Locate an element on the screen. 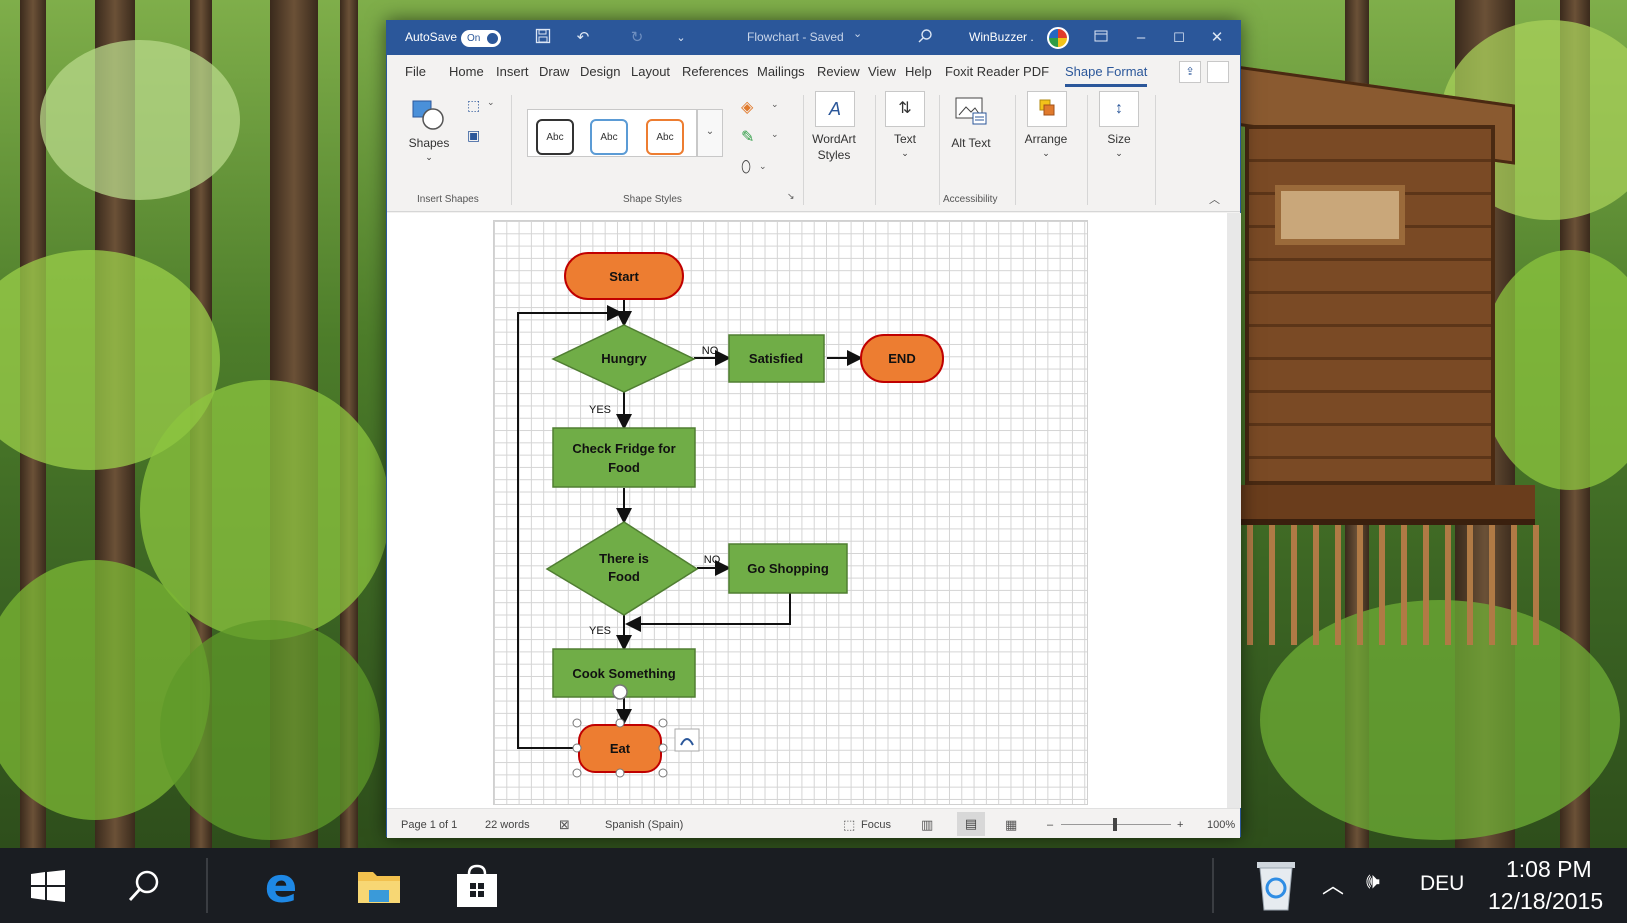  tab-file: File is located at coordinates (415, 71).